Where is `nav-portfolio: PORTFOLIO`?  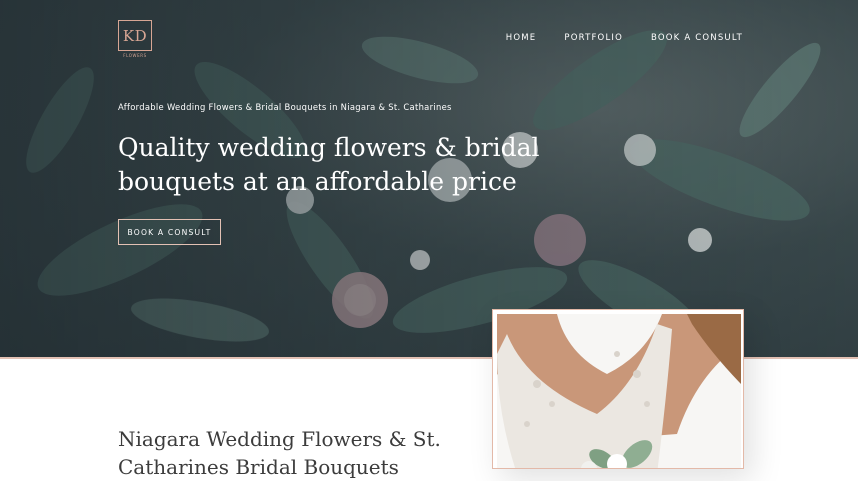
nav-portfolio: PORTFOLIO is located at coordinates (593, 38).